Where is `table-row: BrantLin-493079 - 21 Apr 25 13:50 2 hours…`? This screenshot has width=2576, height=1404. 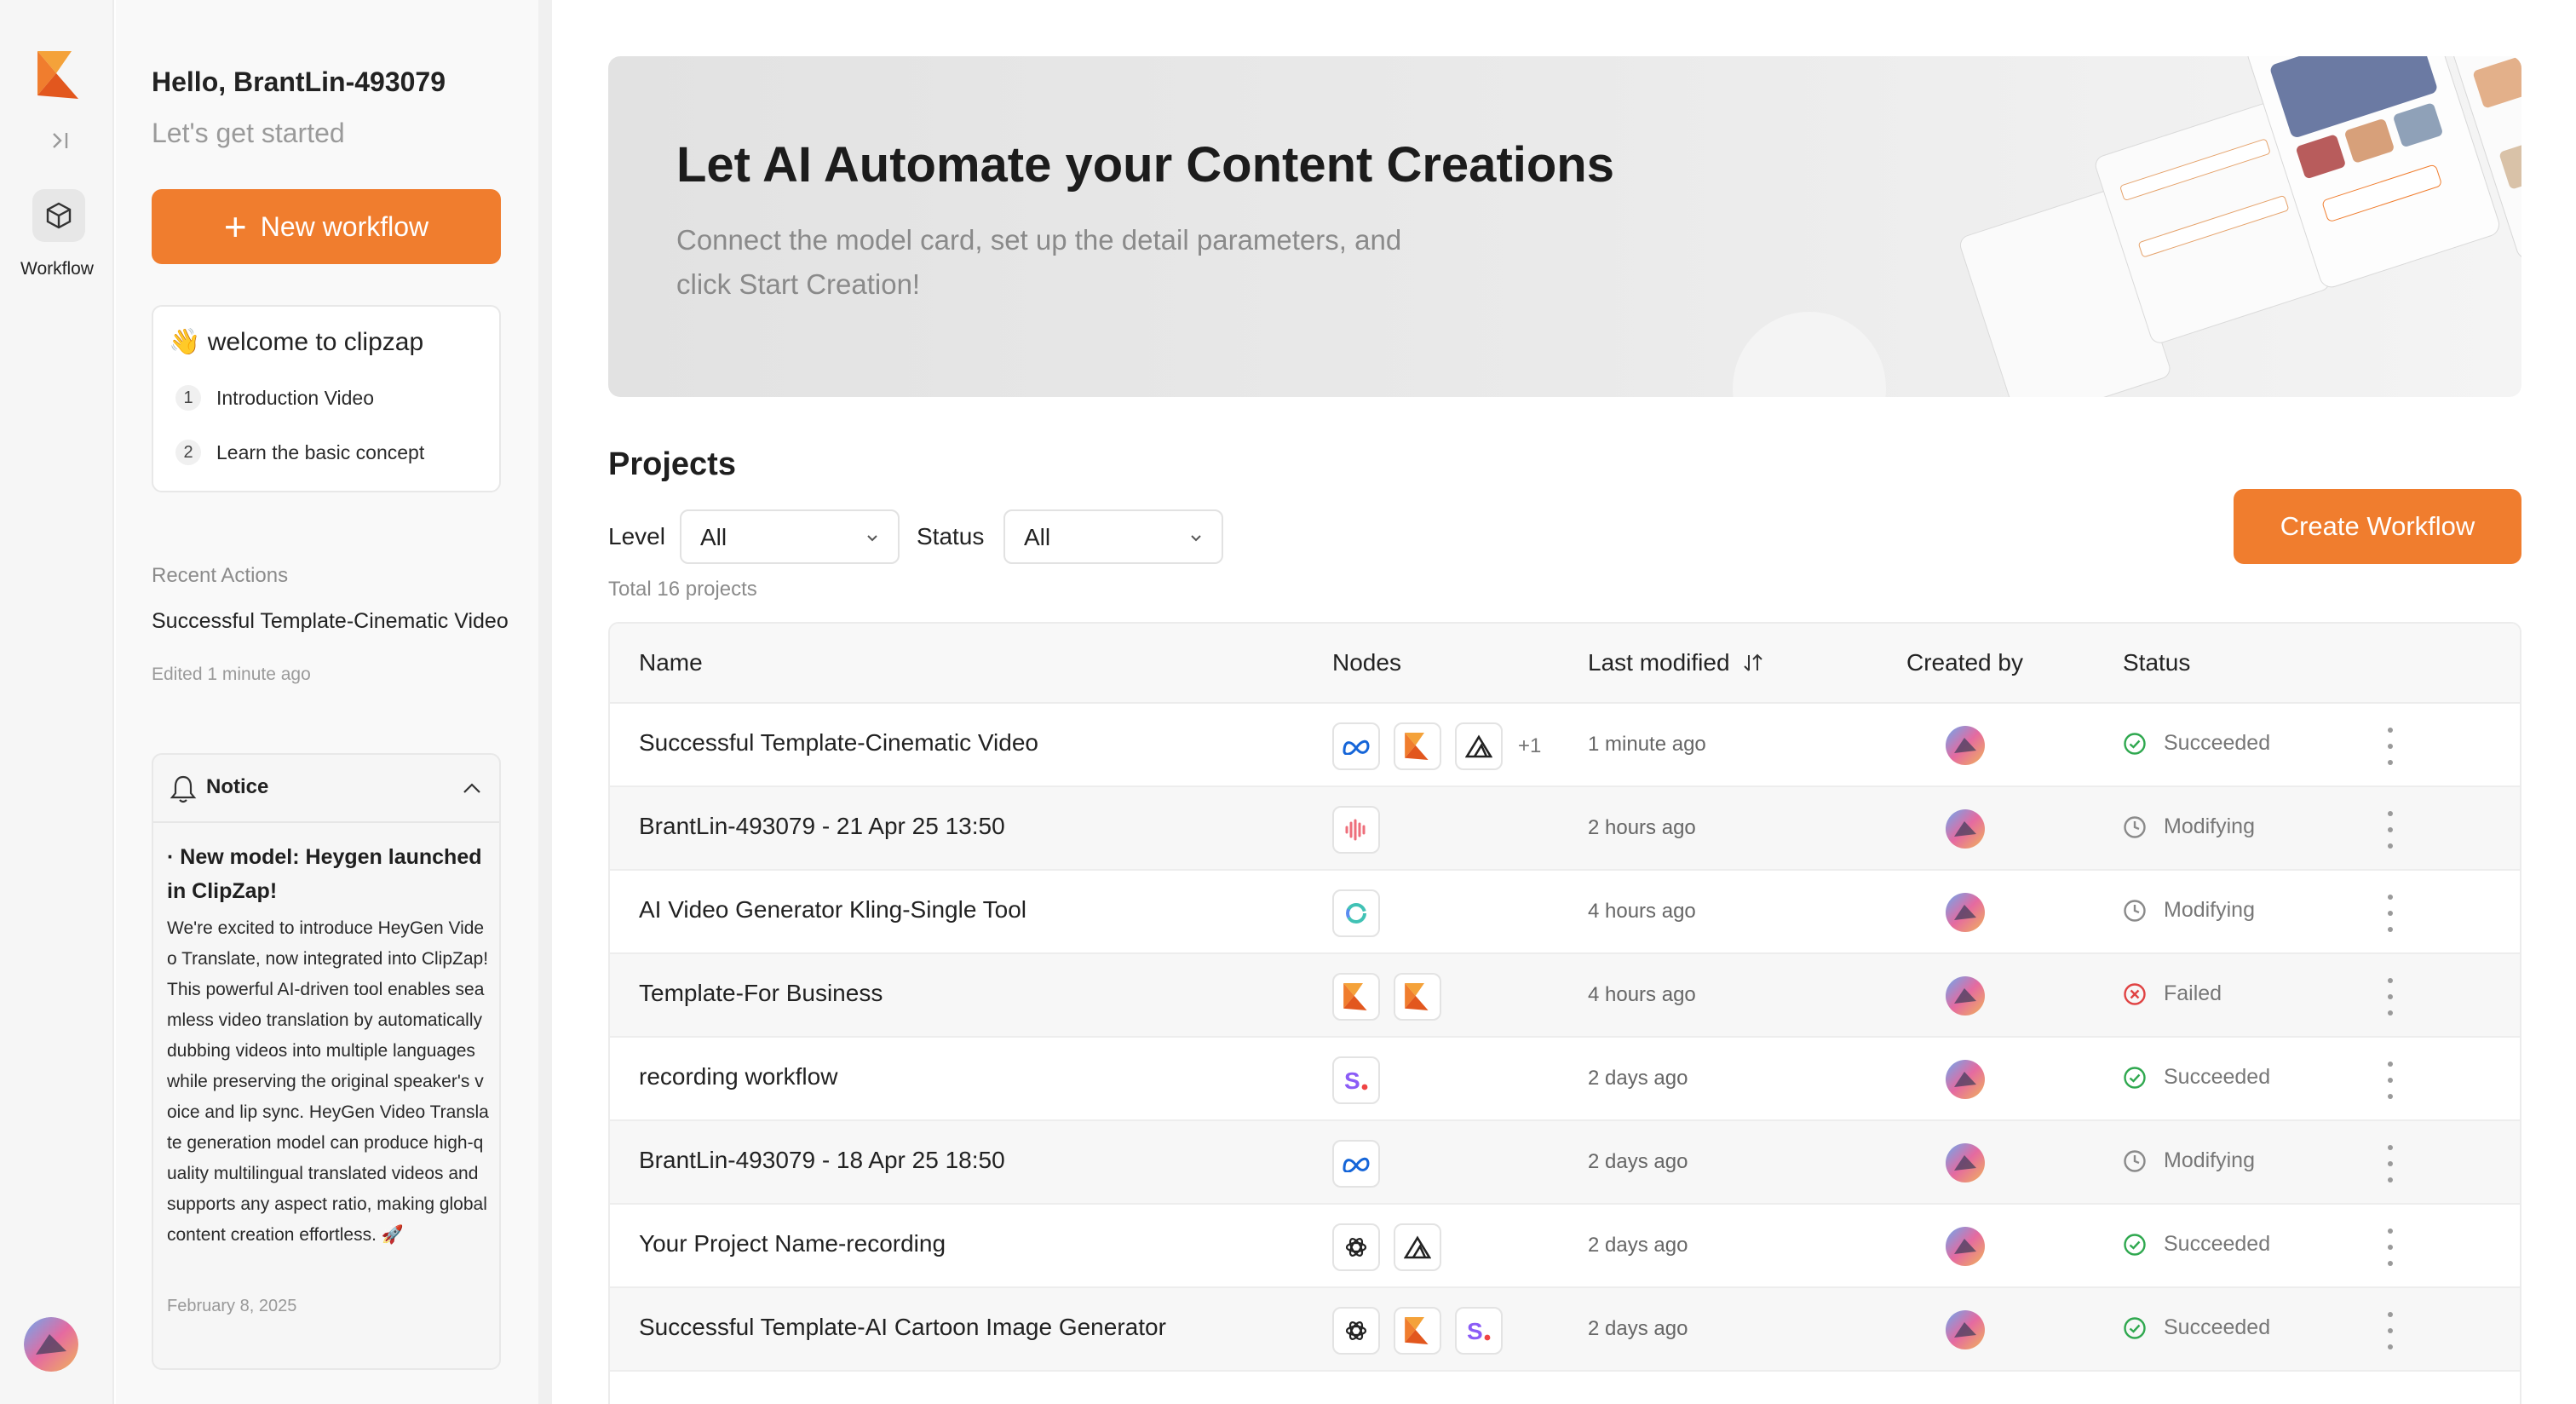
table-row: BrantLin-493079 - 21 Apr 25 13:50 2 hours… is located at coordinates (1565, 829).